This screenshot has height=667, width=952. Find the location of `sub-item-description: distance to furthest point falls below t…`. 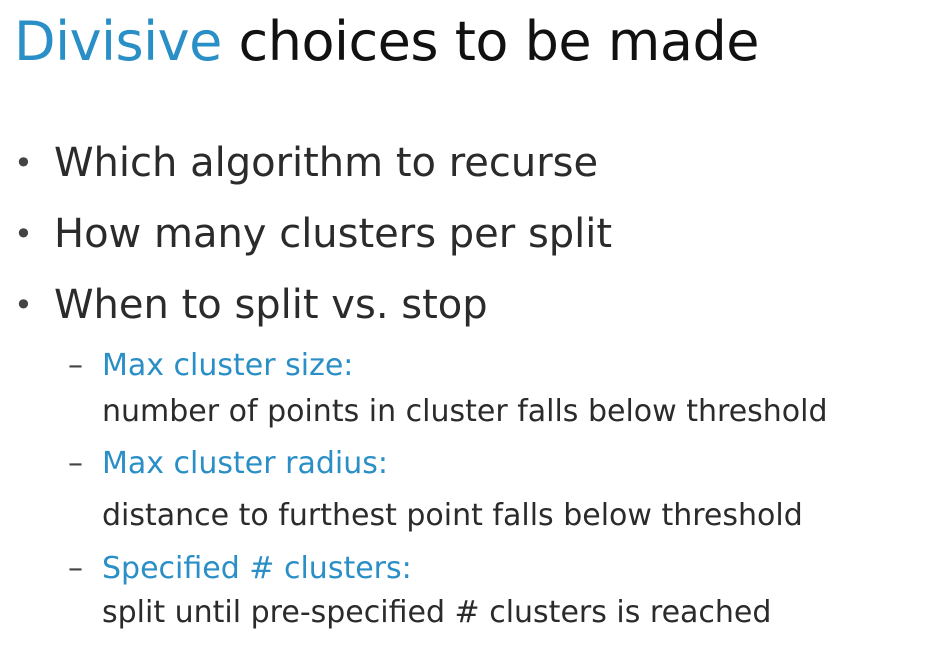

sub-item-description: distance to furthest point falls below t… is located at coordinates (452, 515).